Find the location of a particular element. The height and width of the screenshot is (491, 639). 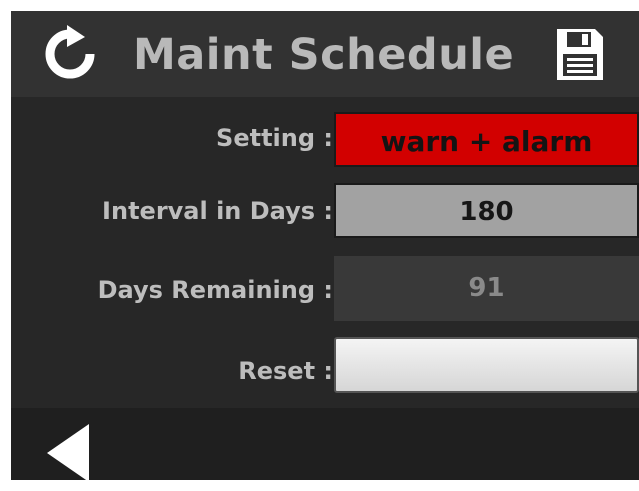

interval-days-input: 180 is located at coordinates (486, 210).